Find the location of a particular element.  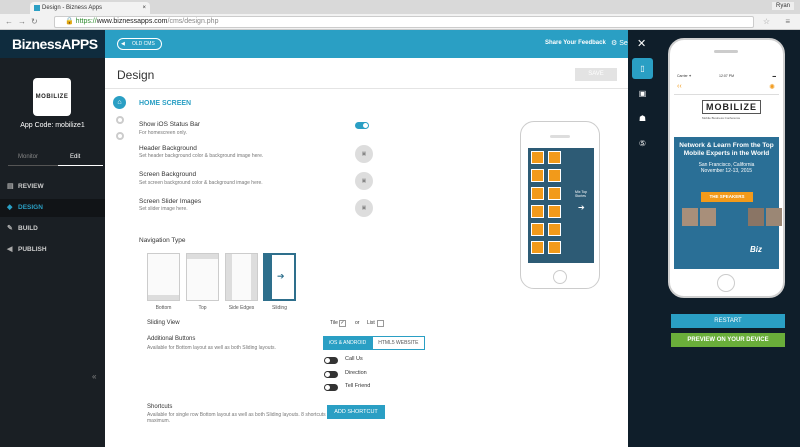

divider is located at coordinates (366, 88).